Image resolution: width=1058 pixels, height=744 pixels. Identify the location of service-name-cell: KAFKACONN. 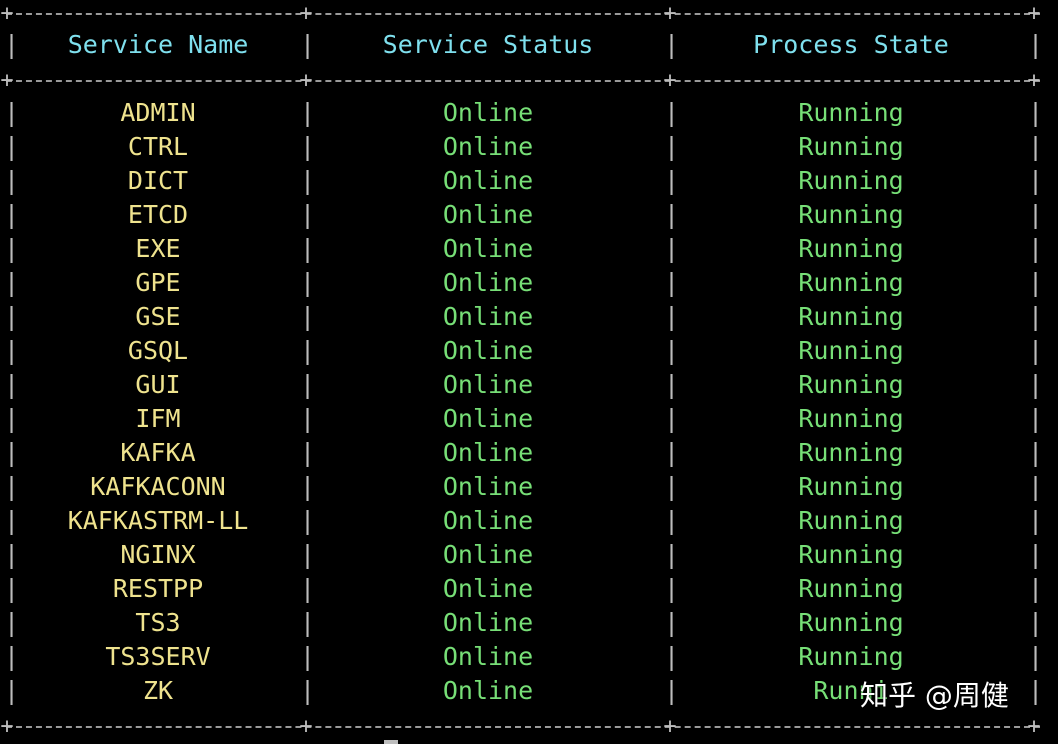
(158, 486).